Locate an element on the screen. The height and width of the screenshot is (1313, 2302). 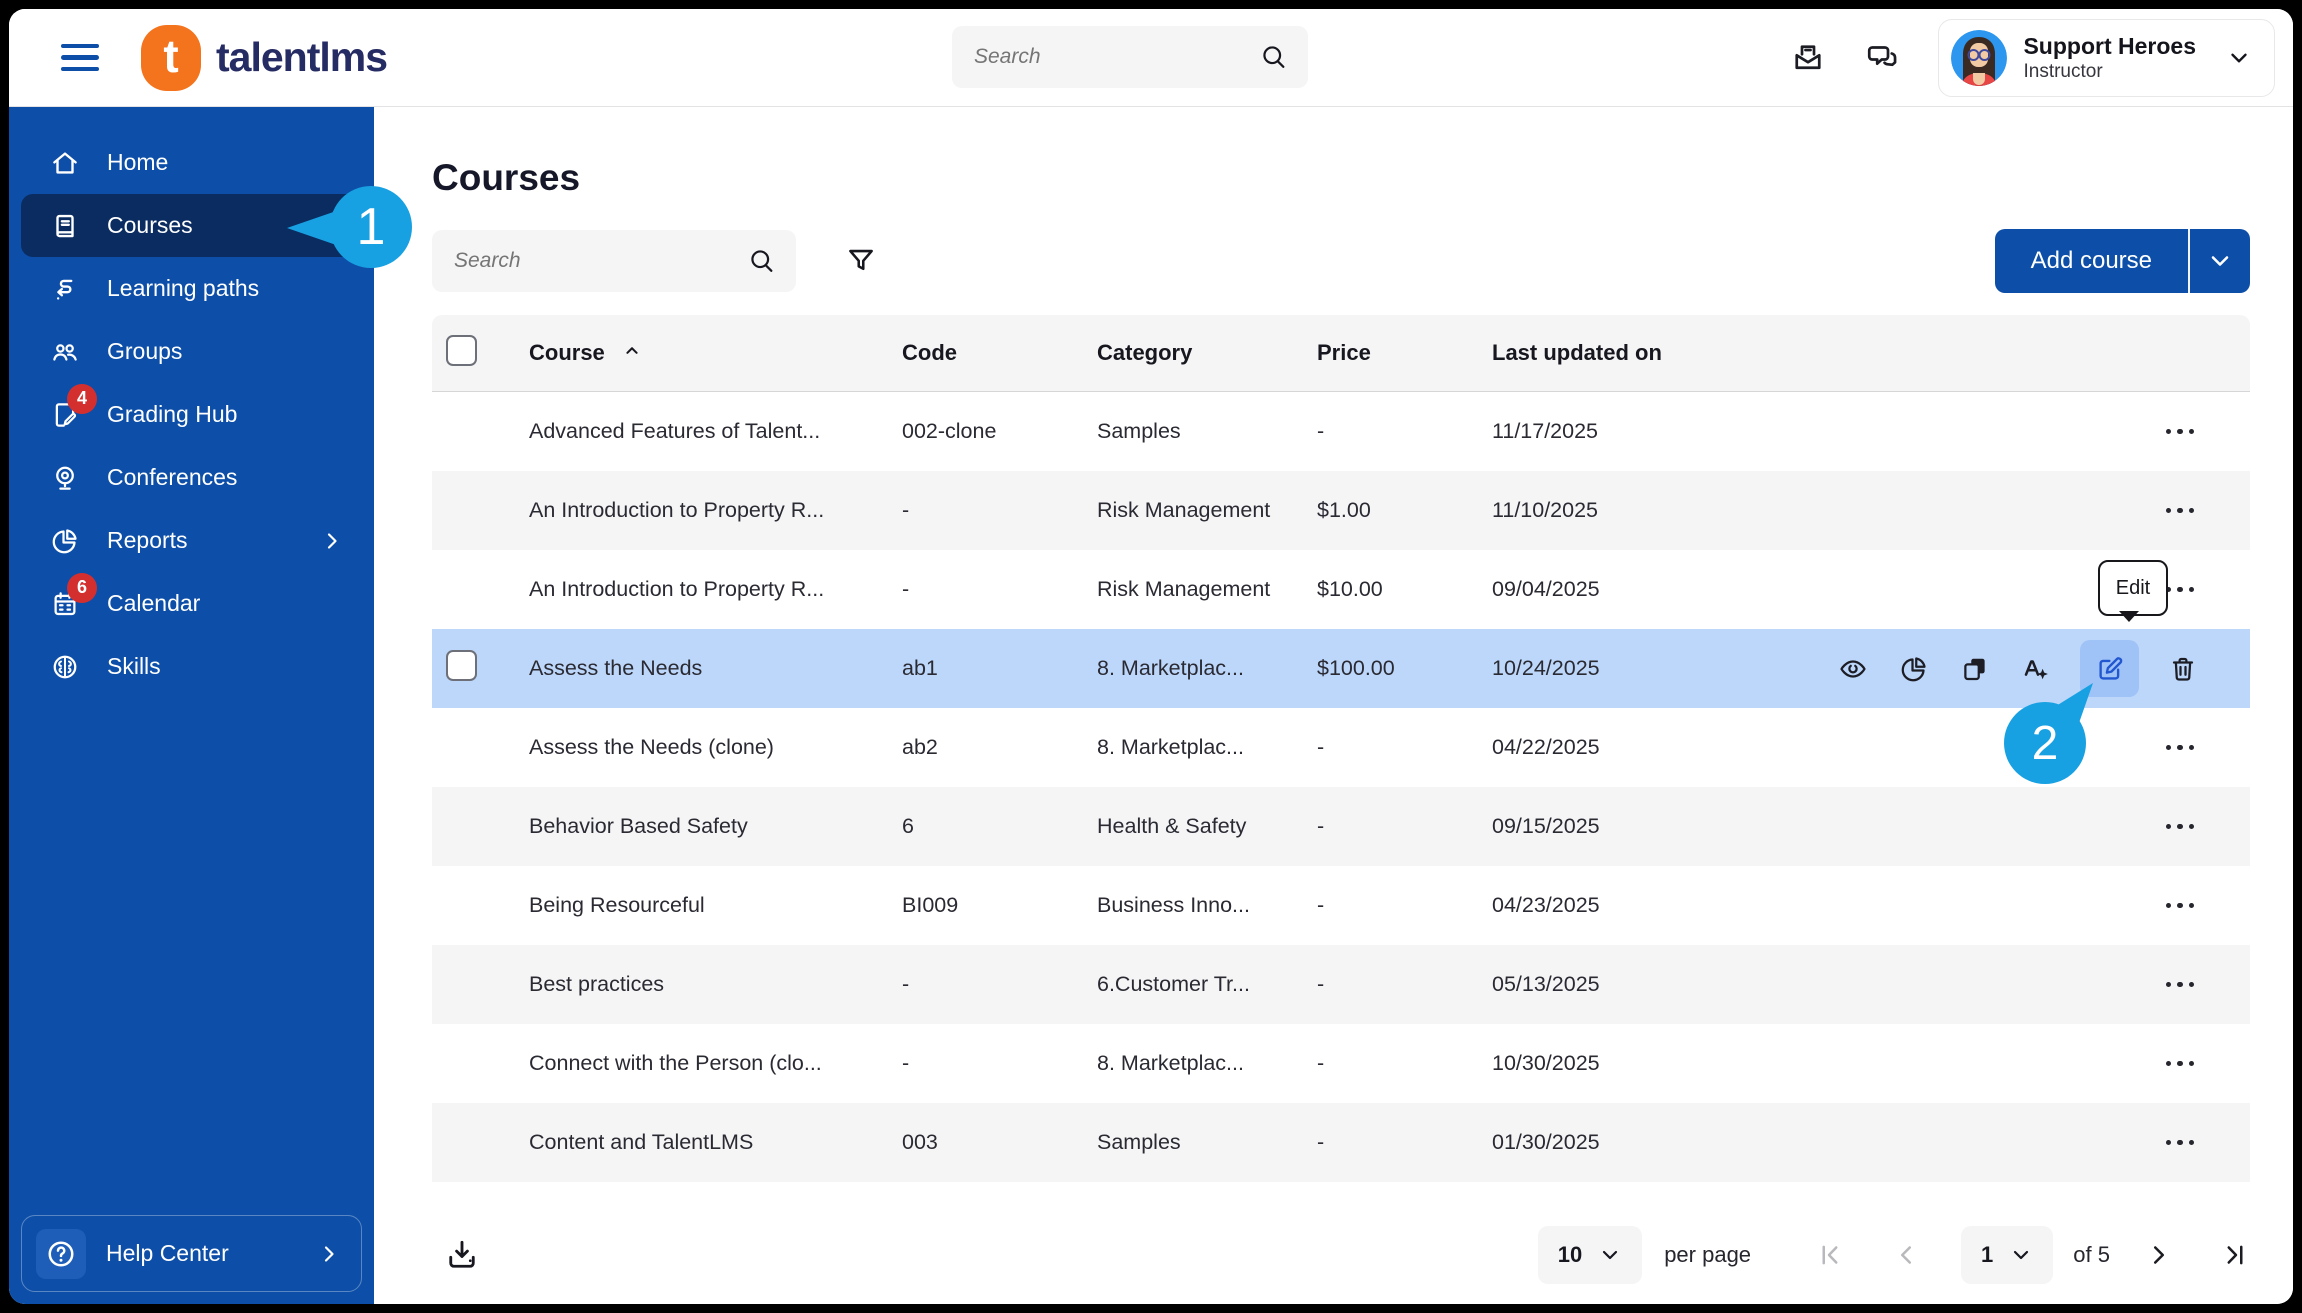
cell-course-name: Best practices is located at coordinates (707, 984).